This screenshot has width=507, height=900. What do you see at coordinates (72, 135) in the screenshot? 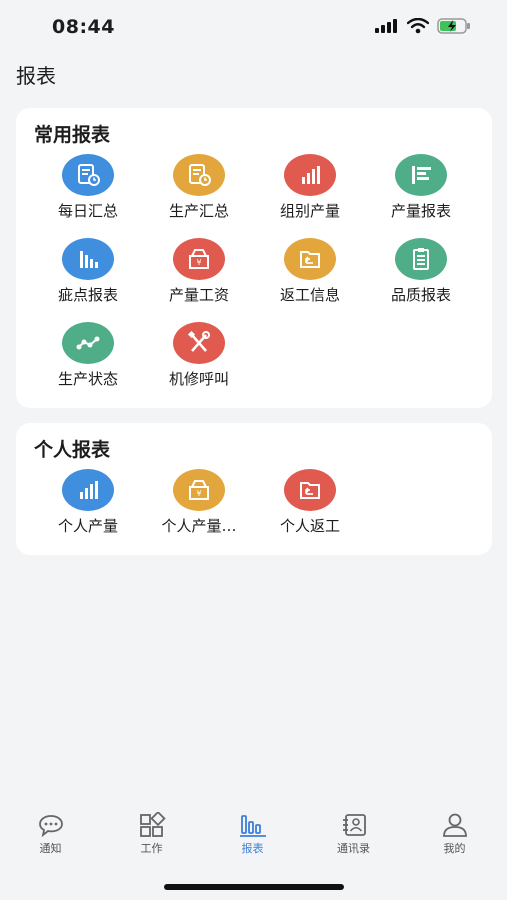
I see `common-reports-title: 常用报表` at bounding box center [72, 135].